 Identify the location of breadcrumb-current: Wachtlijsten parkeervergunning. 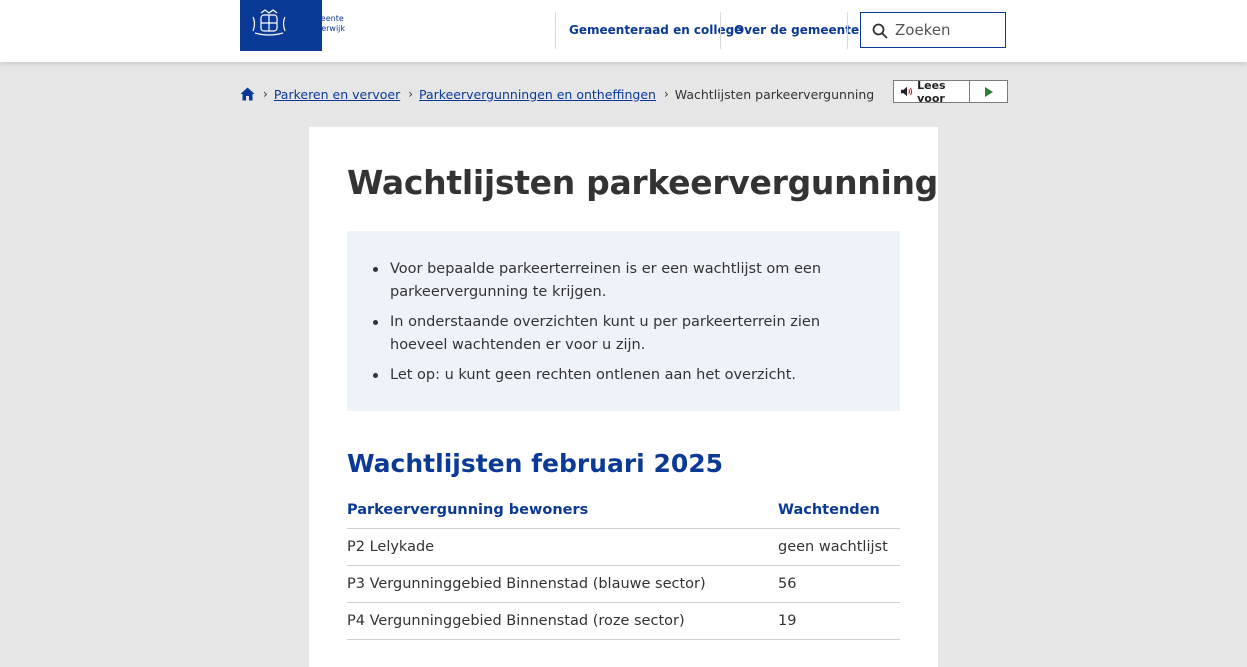
(774, 94).